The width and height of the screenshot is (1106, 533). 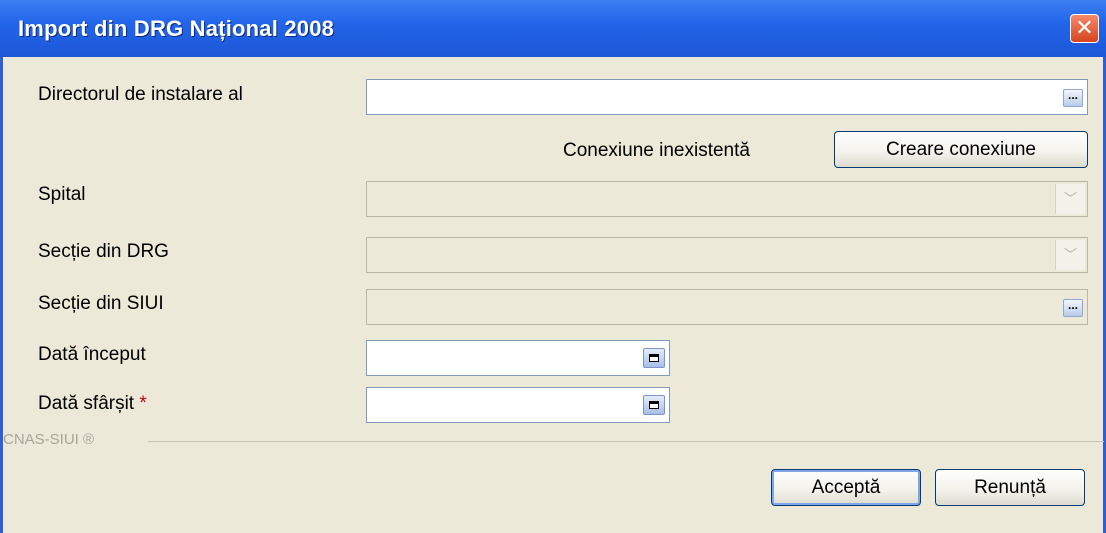 What do you see at coordinates (176, 28) in the screenshot?
I see `window-title: Import din DRG Național 2008` at bounding box center [176, 28].